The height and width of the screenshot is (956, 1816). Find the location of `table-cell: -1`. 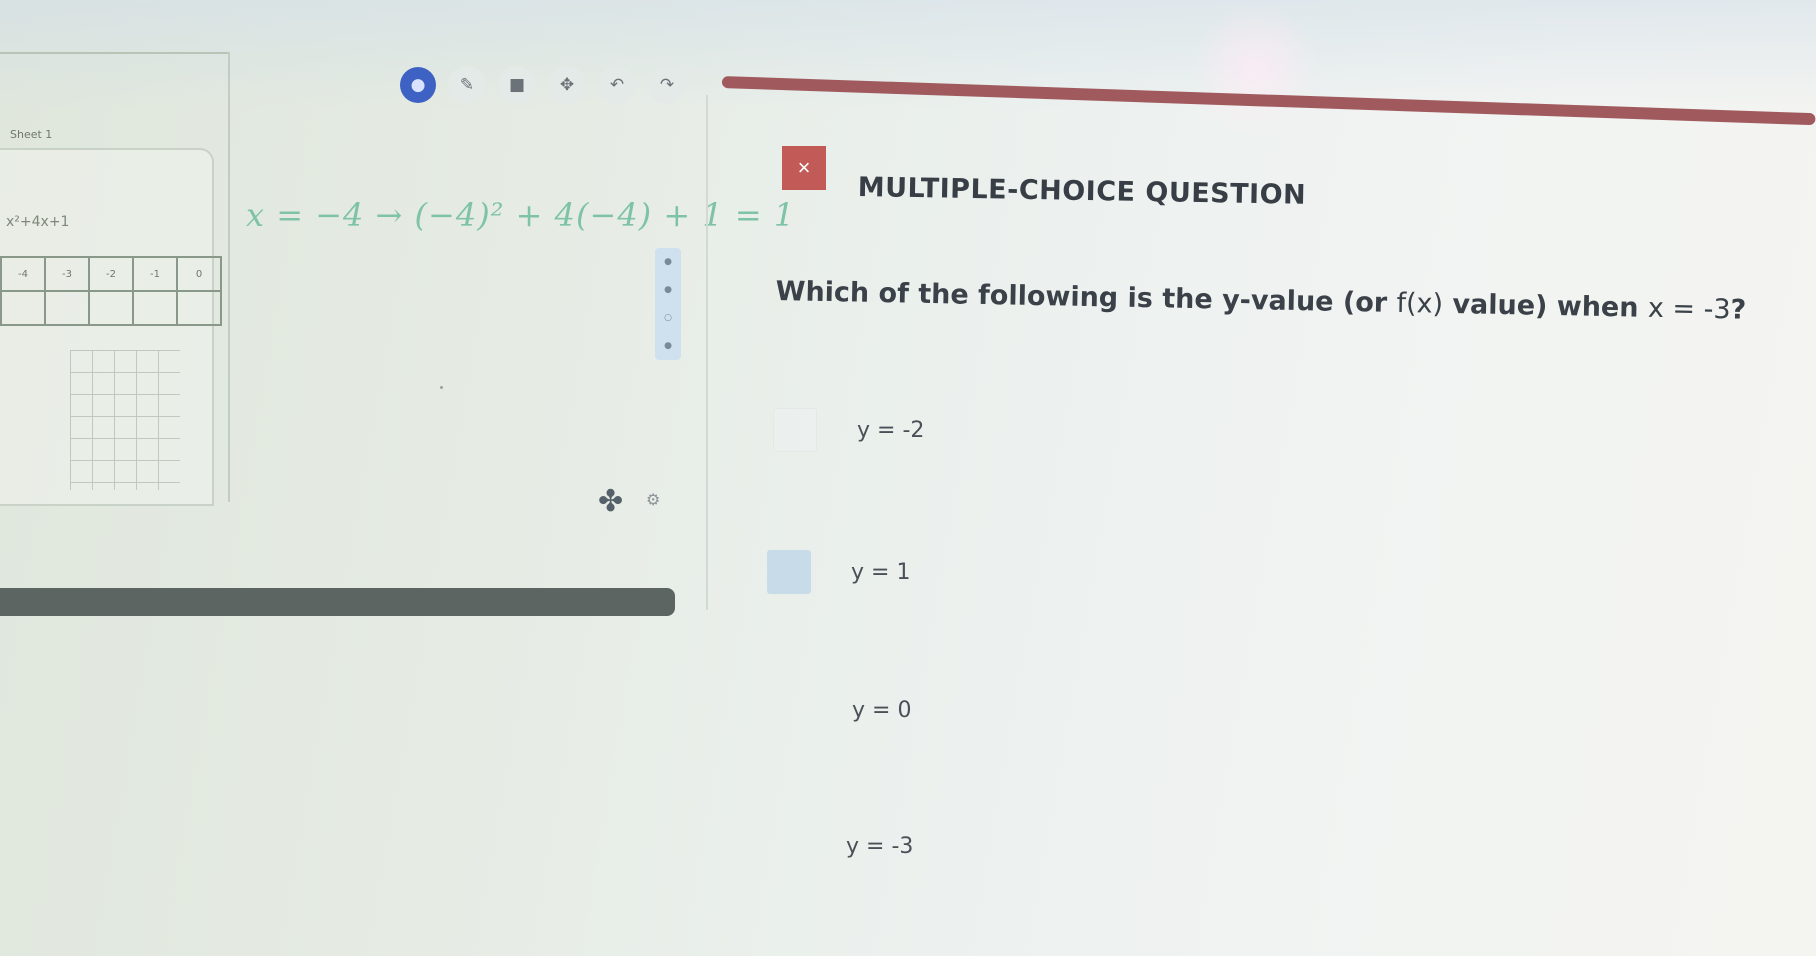

table-cell: -1 is located at coordinates (155, 274).